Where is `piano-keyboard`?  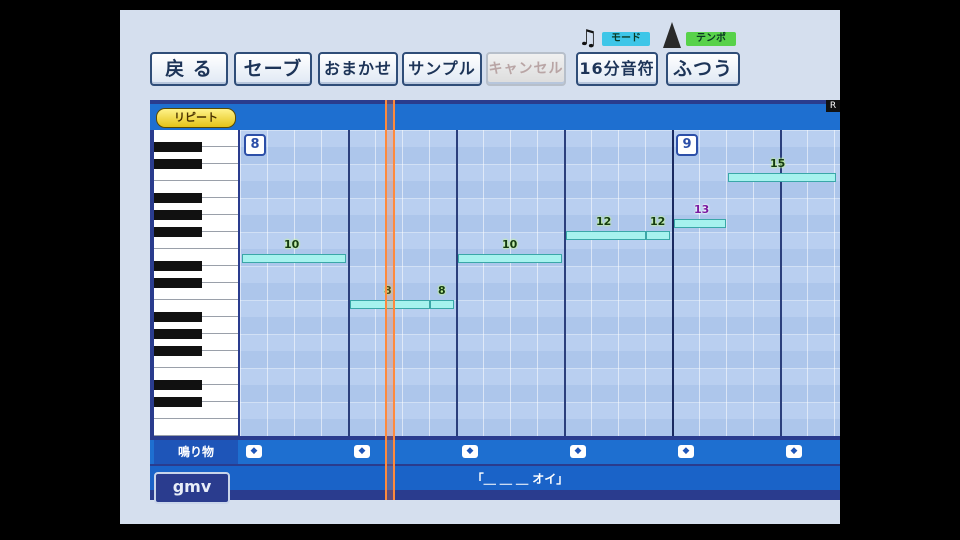 piano-keyboard is located at coordinates (196, 283).